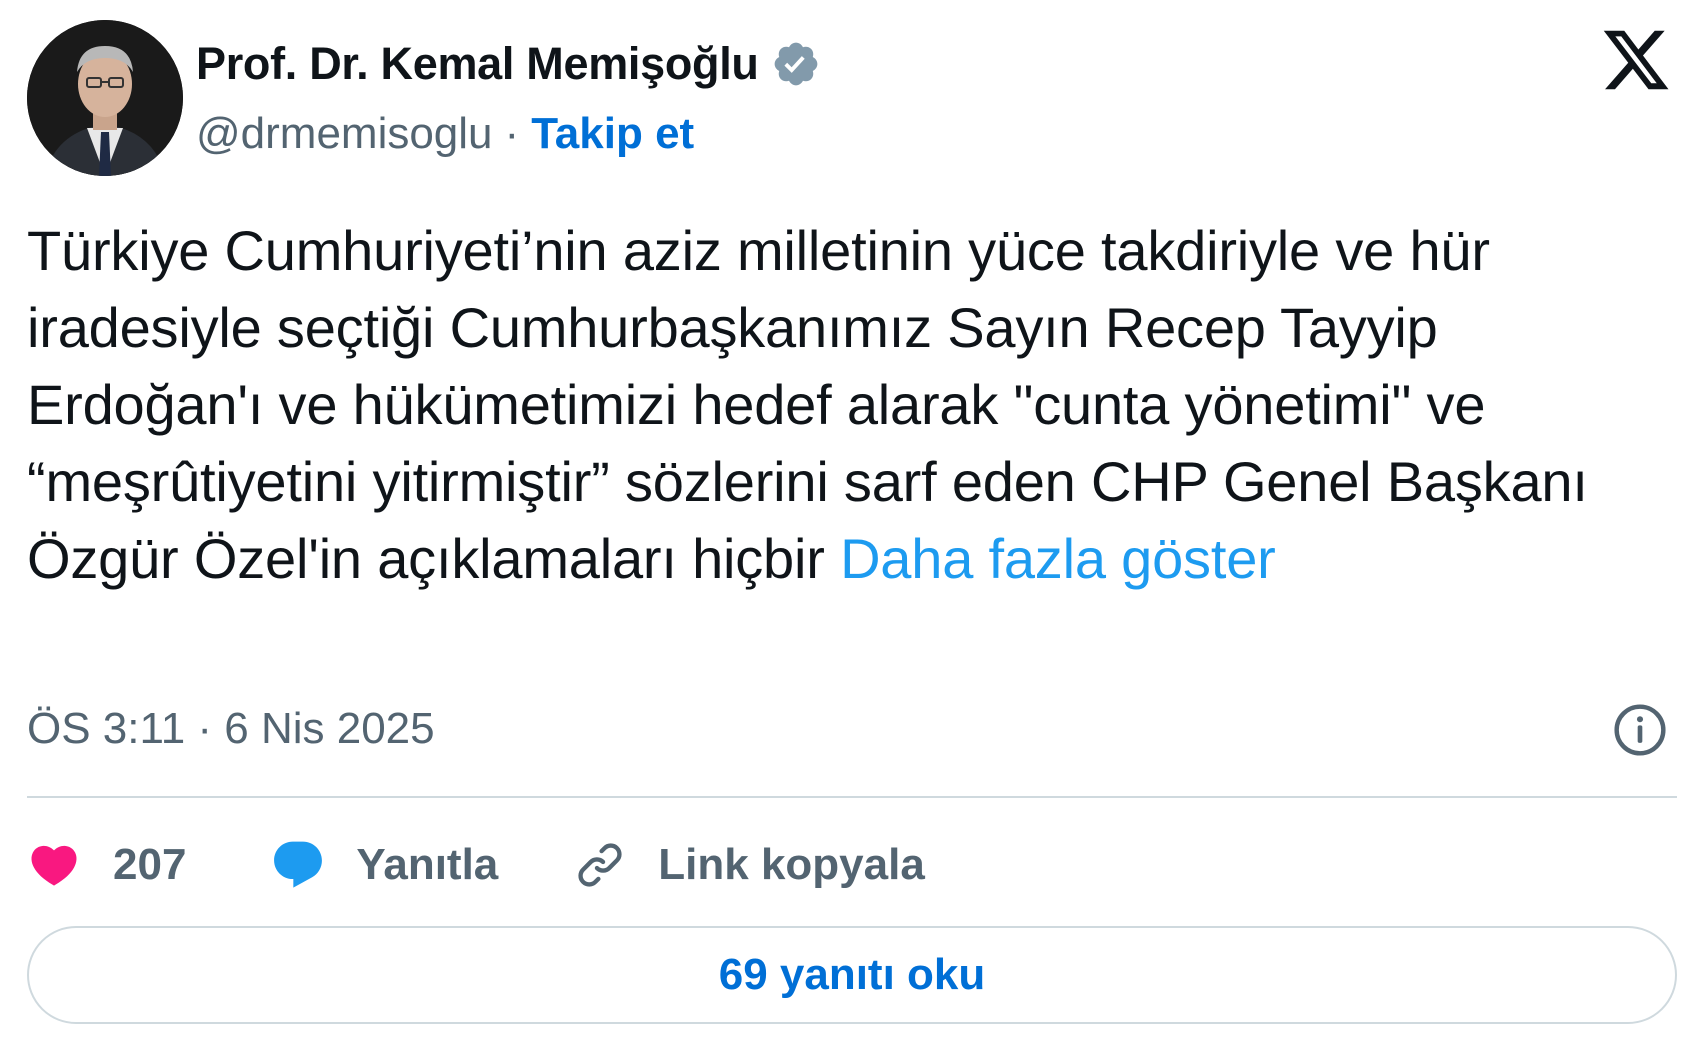 The height and width of the screenshot is (1049, 1700). I want to click on speech-bubble-icon, so click(298, 864).